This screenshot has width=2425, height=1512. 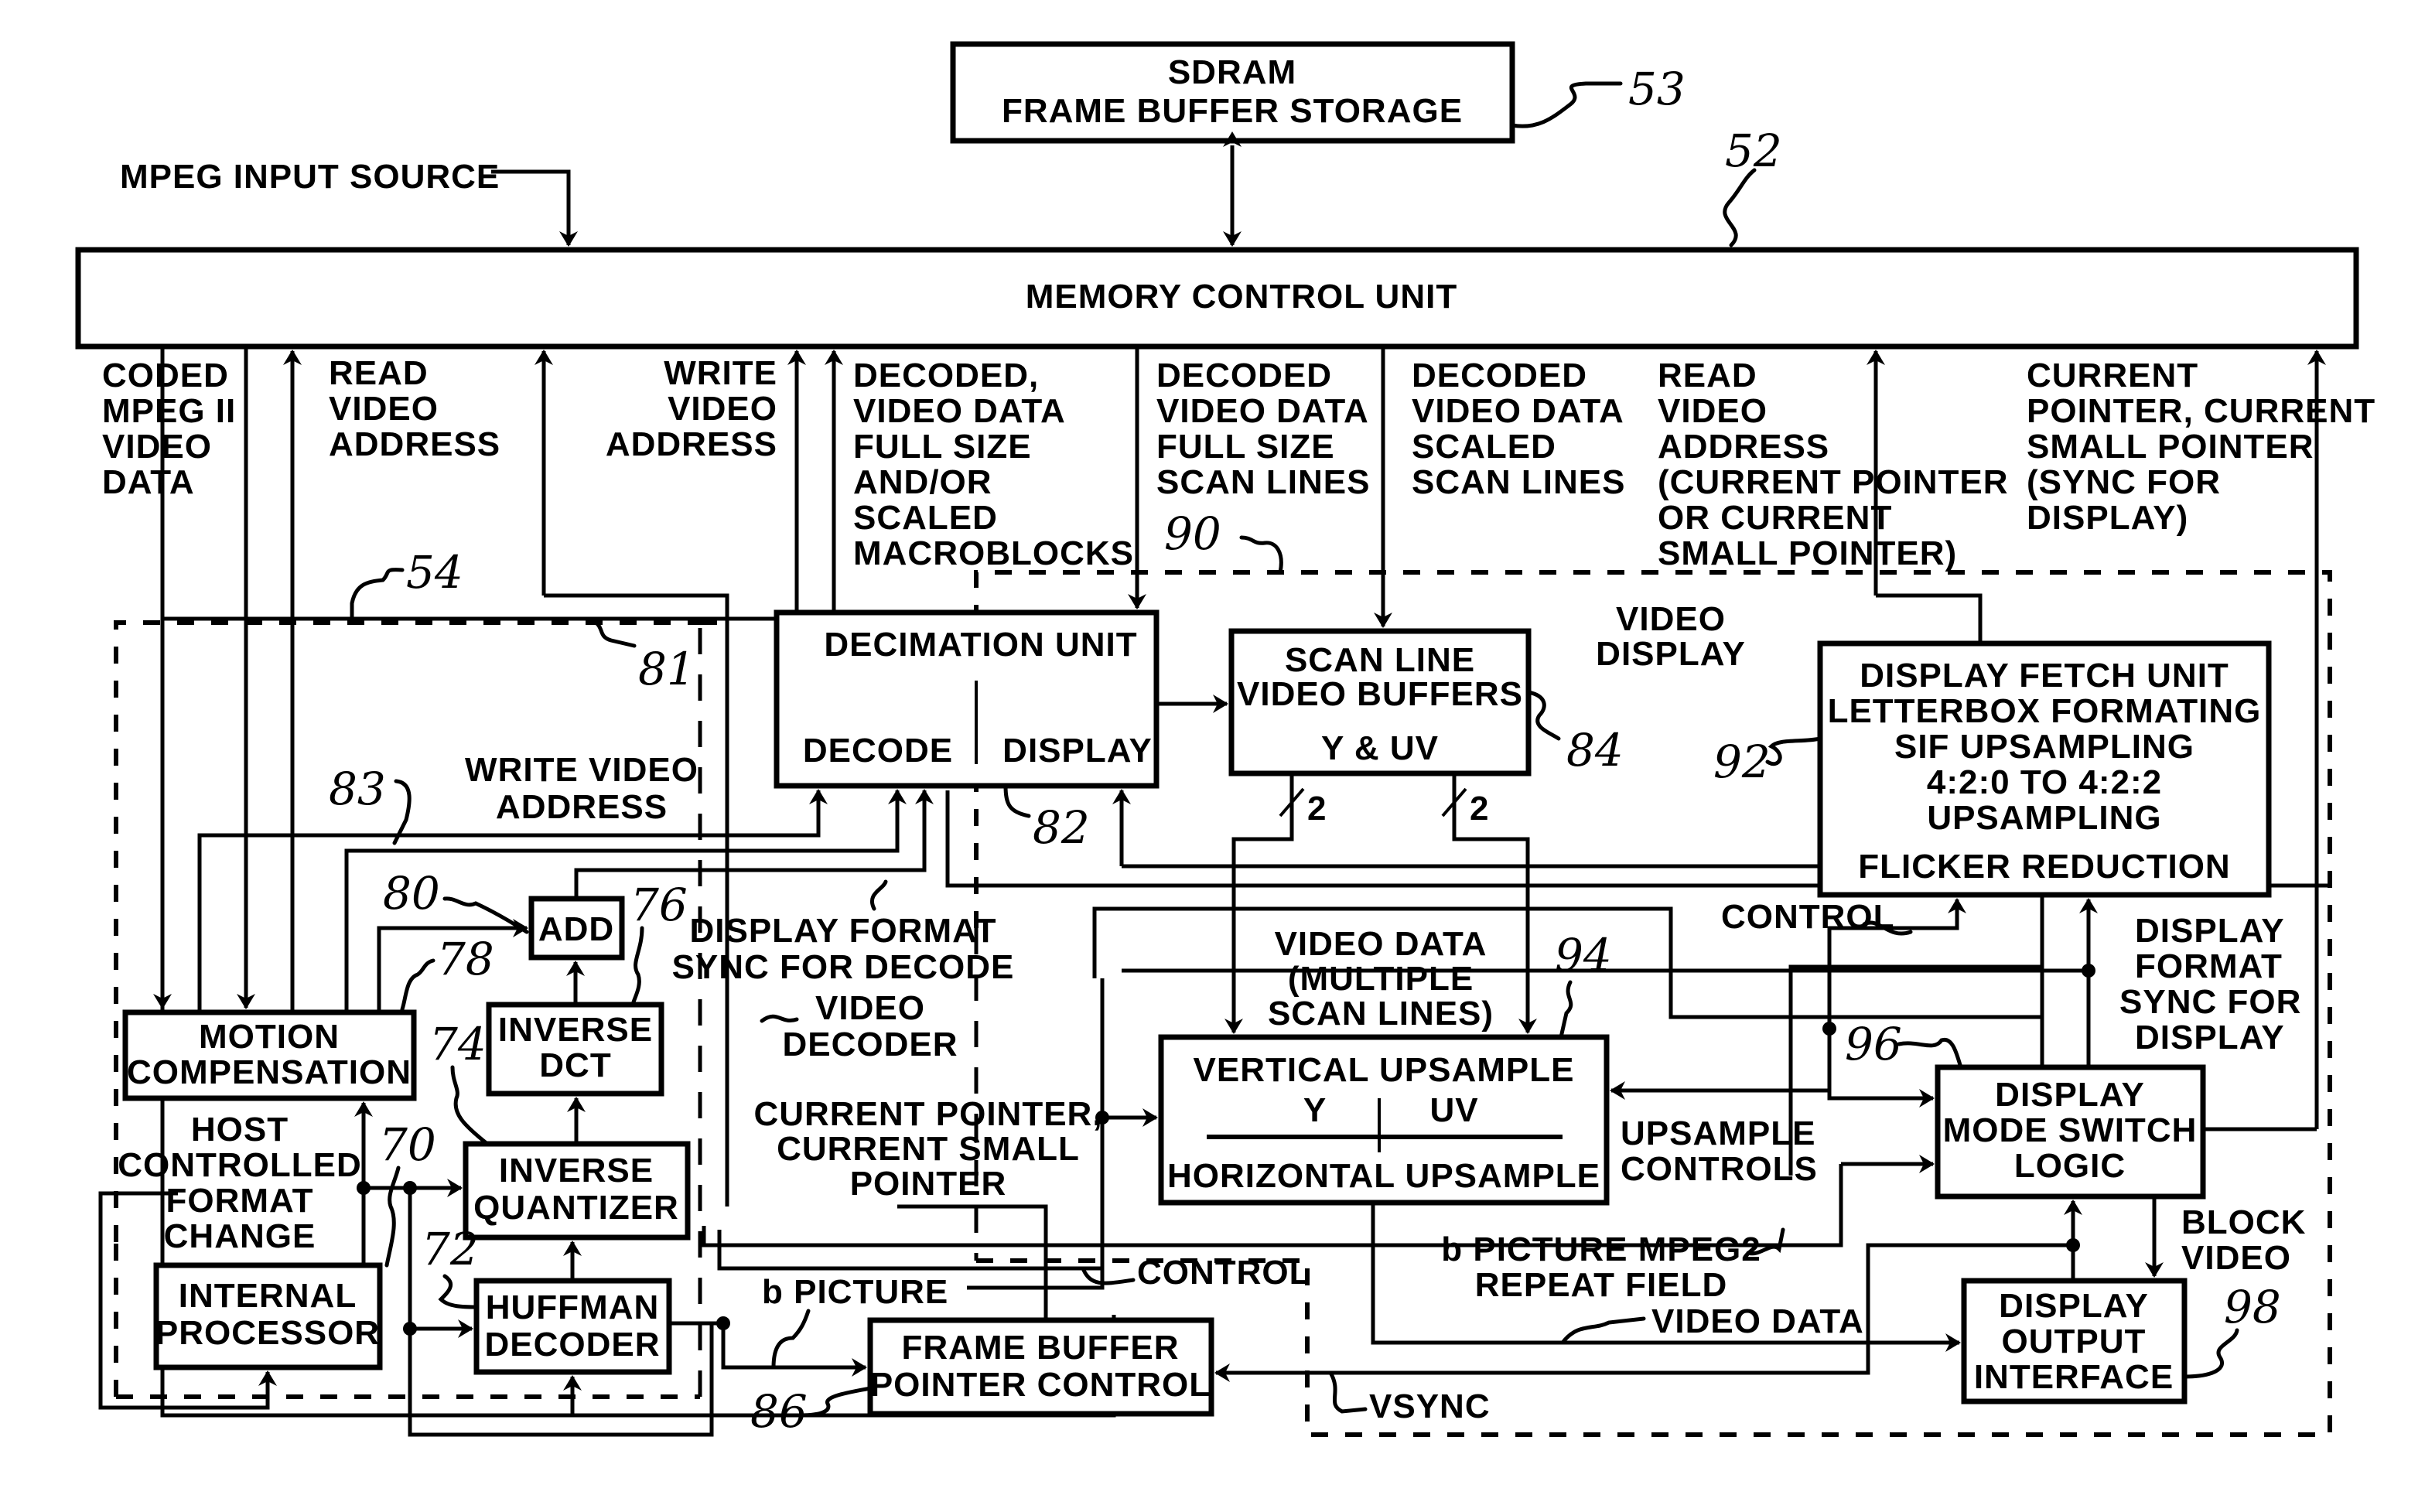 I want to click on idct-label-1: INVERSE, so click(x=575, y=1030).